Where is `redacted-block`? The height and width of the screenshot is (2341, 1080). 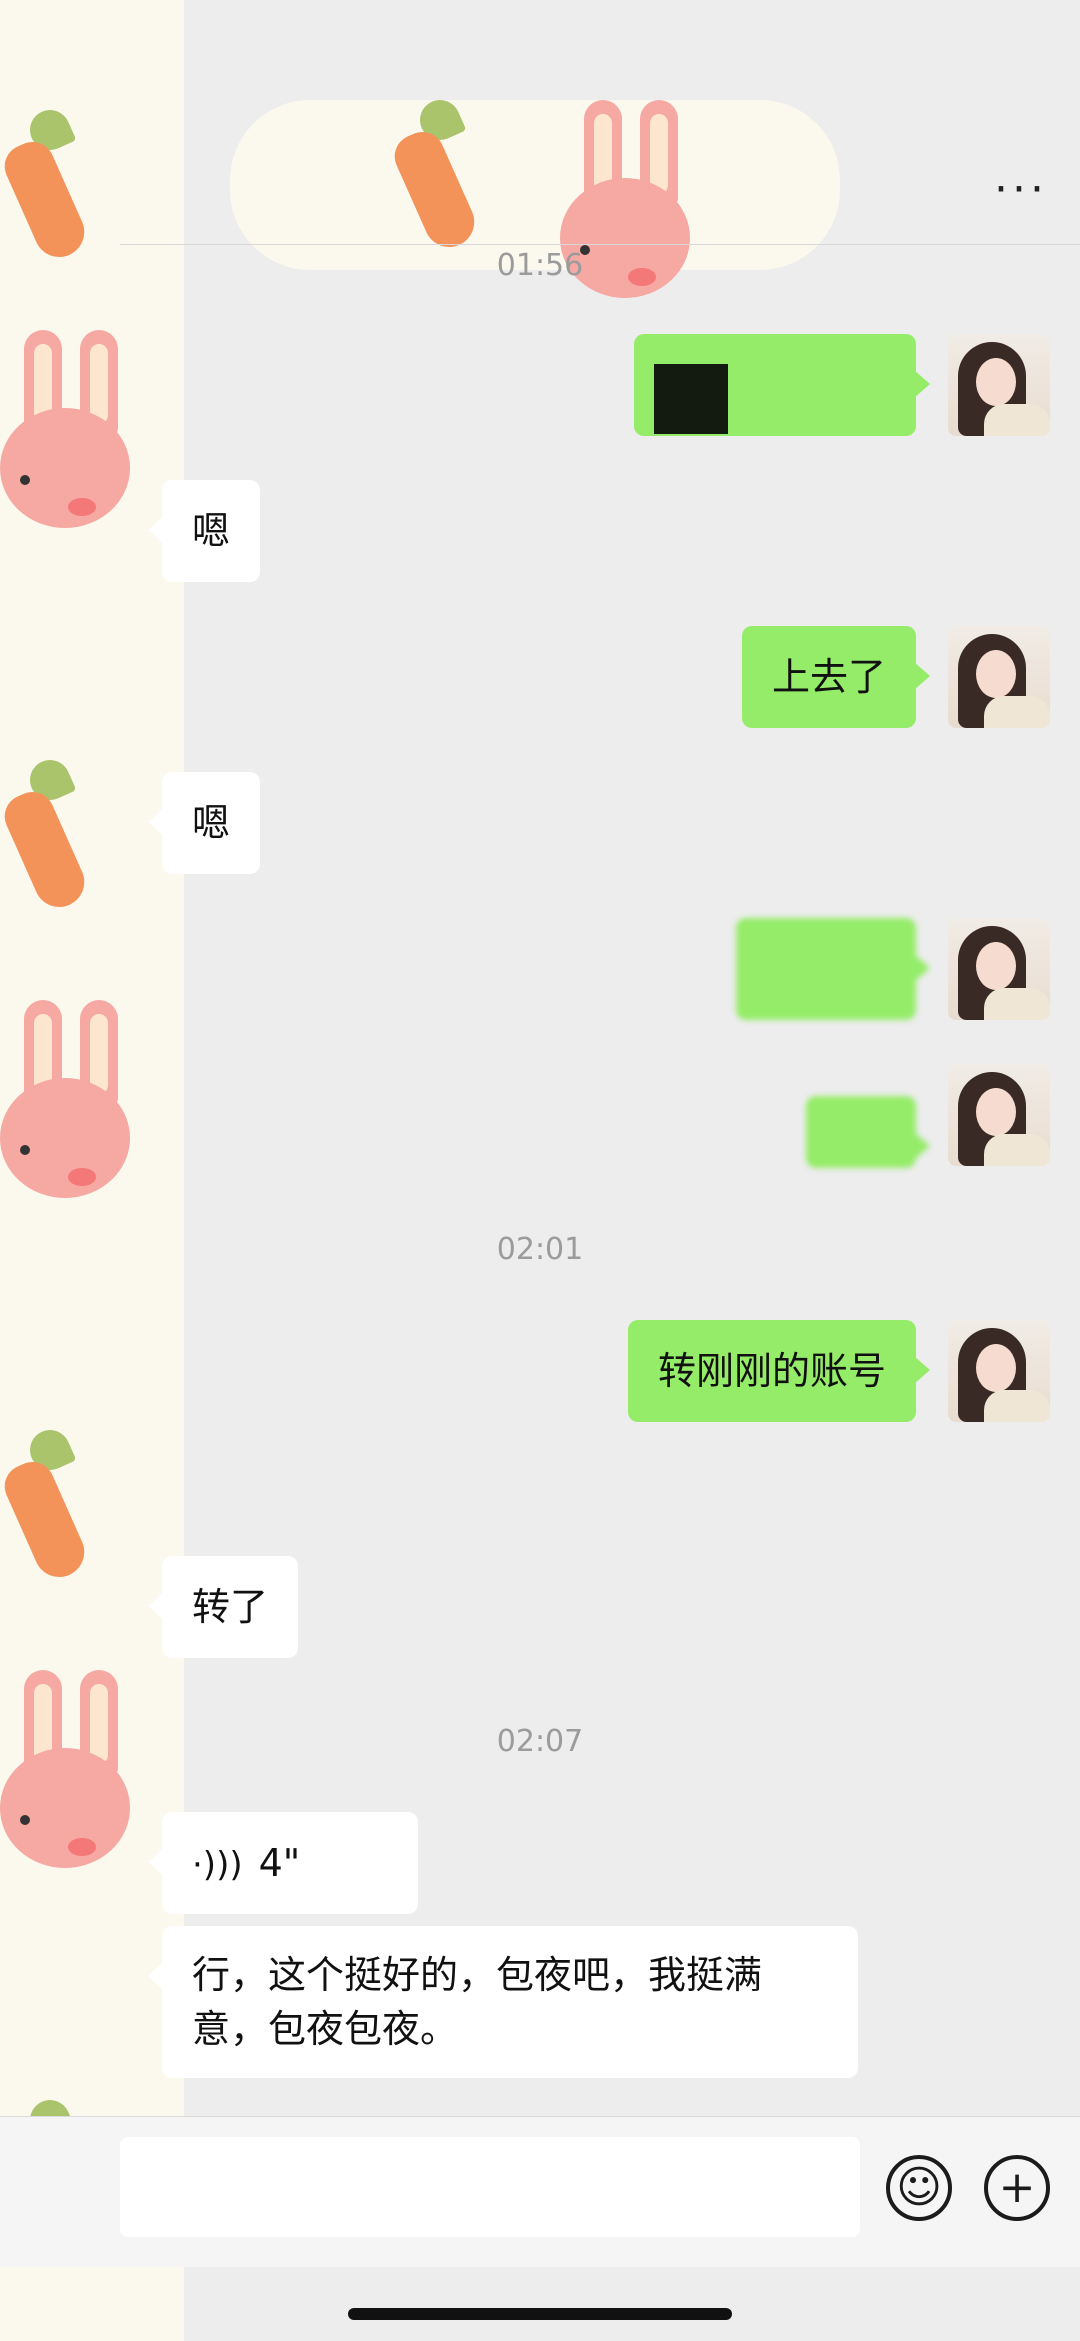
redacted-block is located at coordinates (691, 399).